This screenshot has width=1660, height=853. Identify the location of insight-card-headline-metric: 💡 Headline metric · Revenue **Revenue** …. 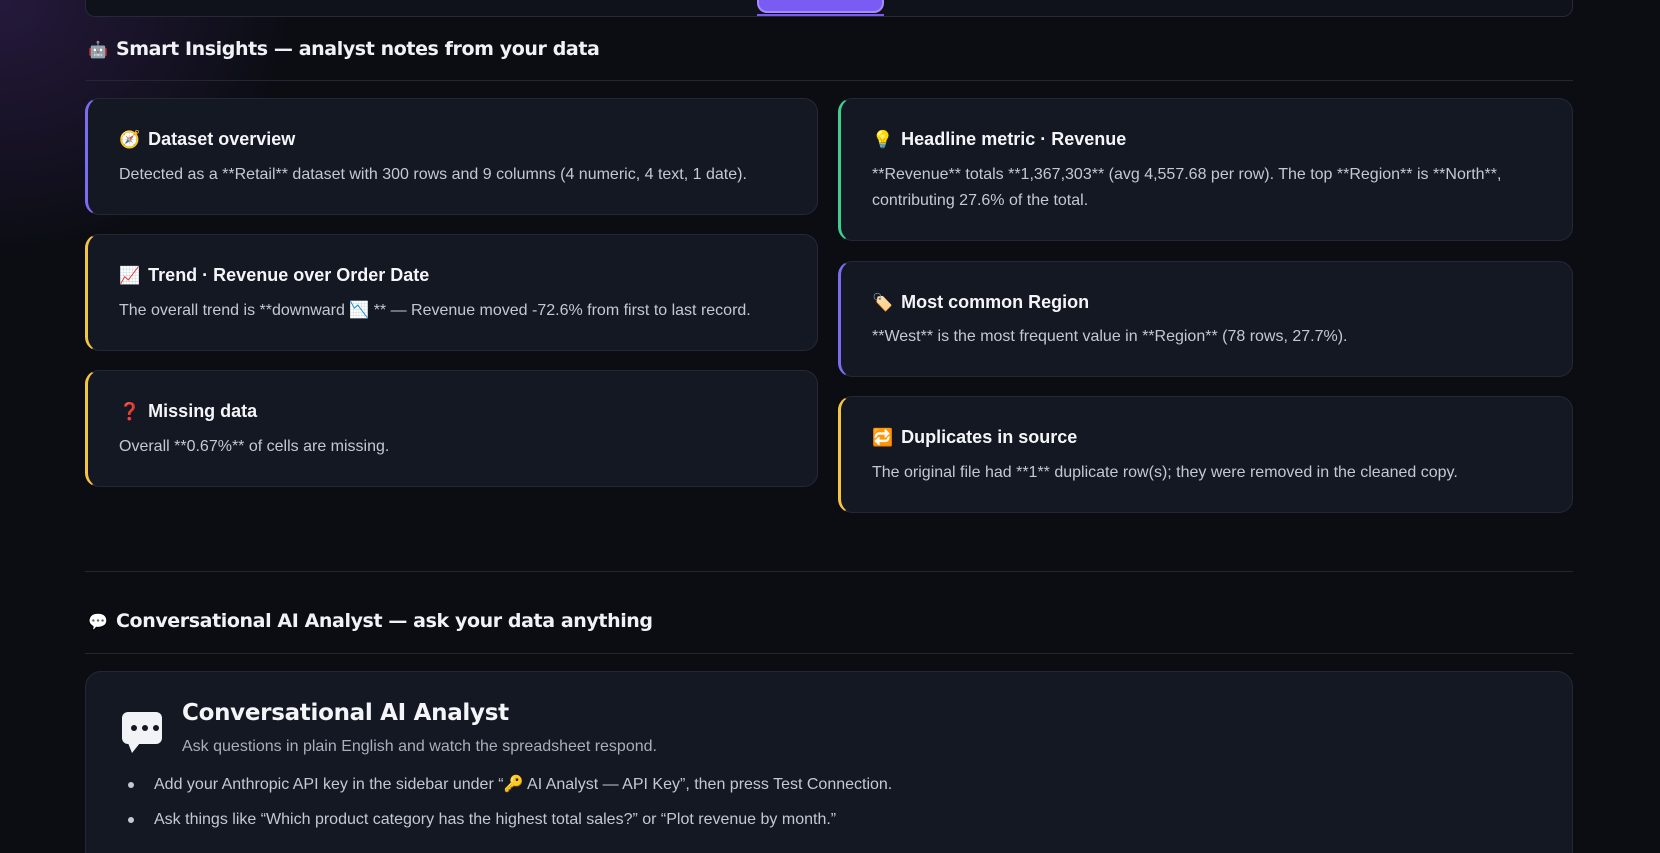
(1205, 169).